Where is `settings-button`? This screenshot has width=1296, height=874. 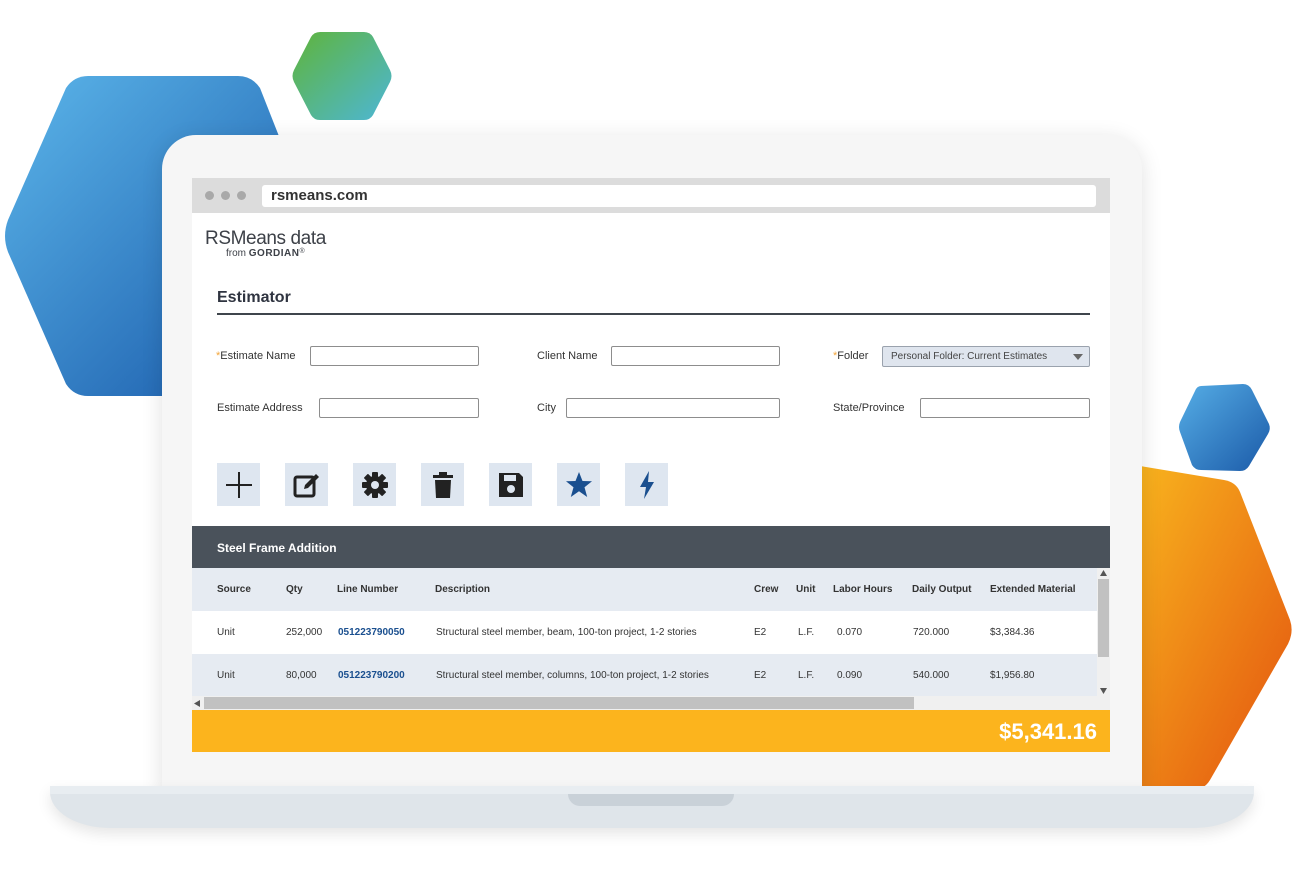
settings-button is located at coordinates (374, 484).